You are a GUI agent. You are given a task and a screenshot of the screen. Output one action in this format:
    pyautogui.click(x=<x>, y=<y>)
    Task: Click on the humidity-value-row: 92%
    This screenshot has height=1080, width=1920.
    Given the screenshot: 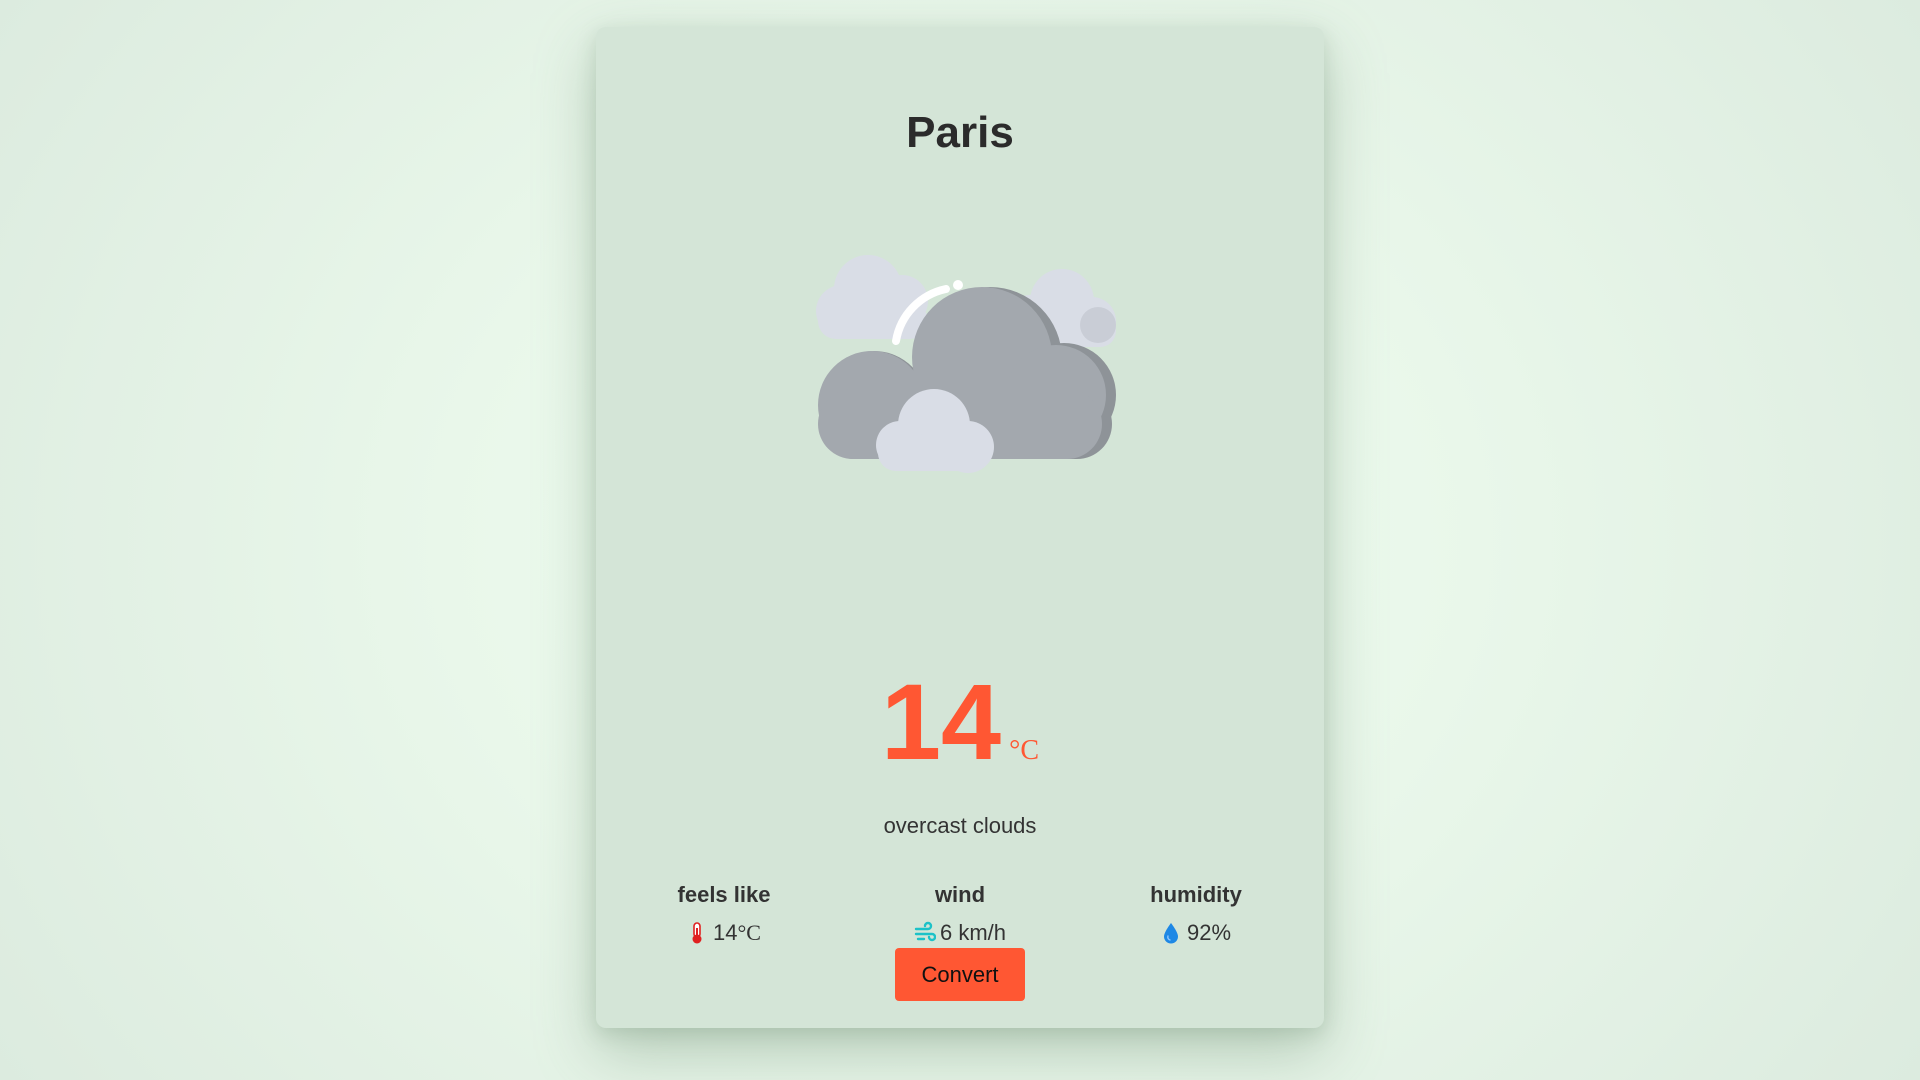 What is the action you would take?
    pyautogui.click(x=1196, y=933)
    